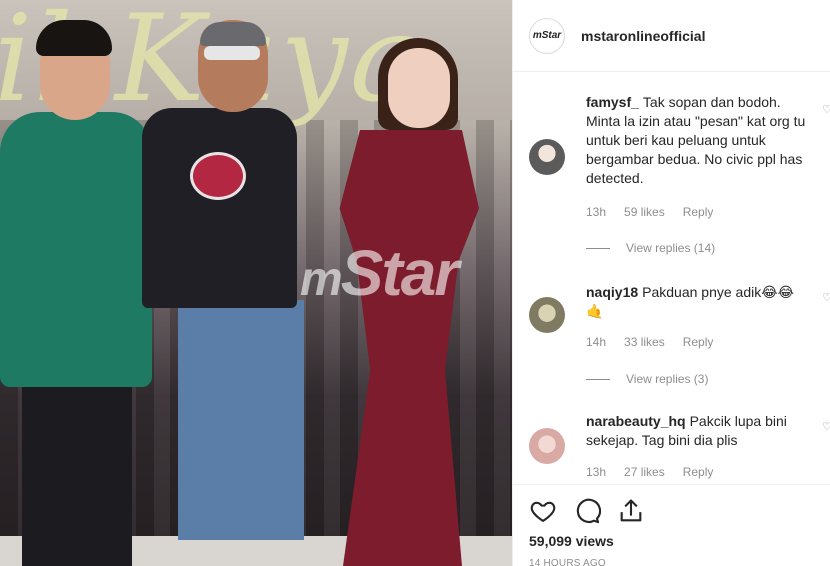 The width and height of the screenshot is (830, 566). Describe the element at coordinates (671, 525) in the screenshot. I see `post-actions: 59,099 views 14 HOURS AGO` at that location.